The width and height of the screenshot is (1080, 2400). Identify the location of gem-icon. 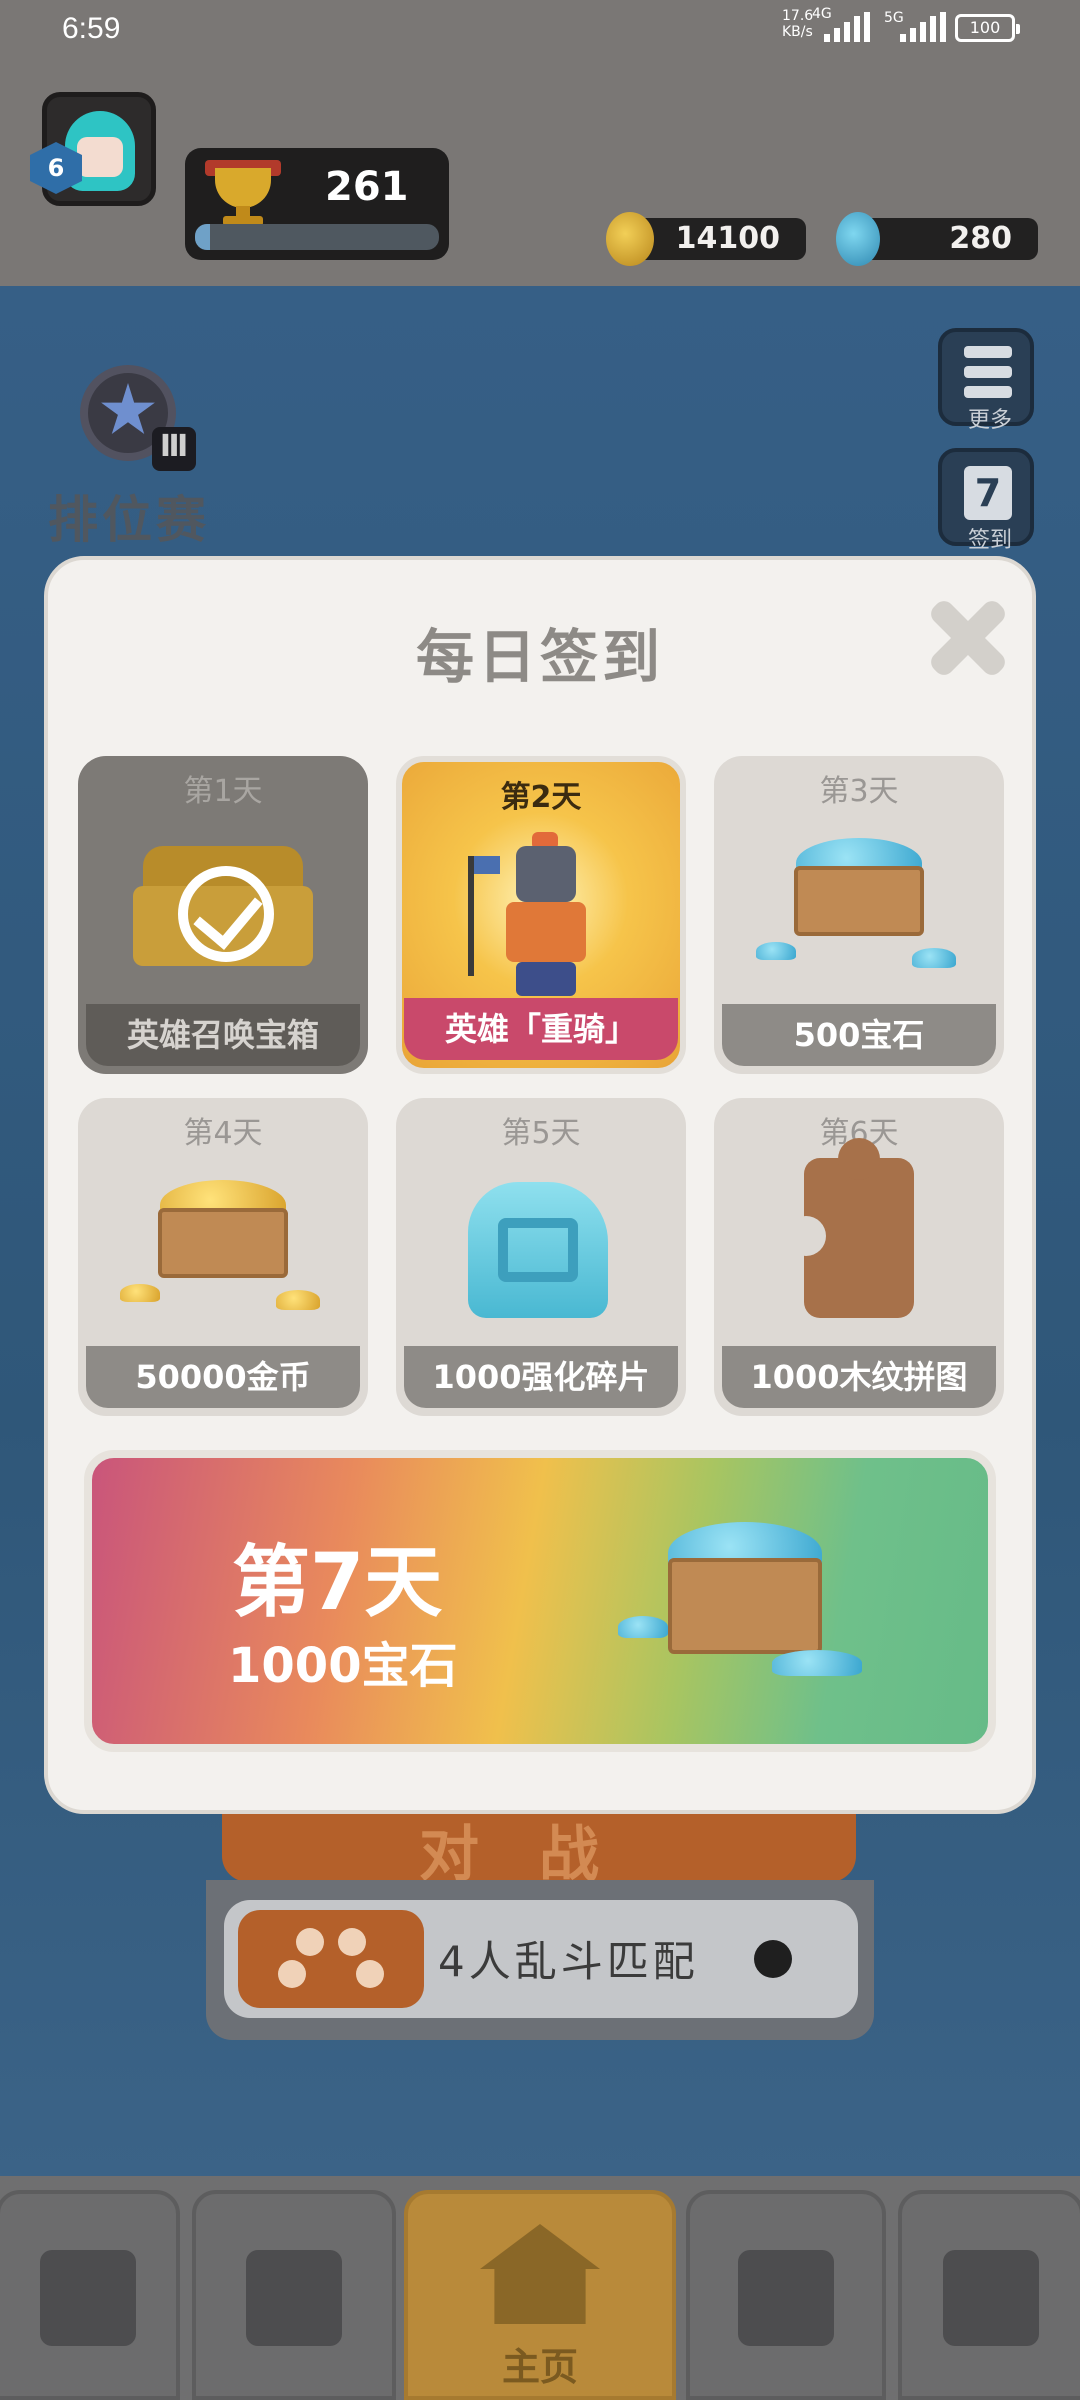
(858, 239).